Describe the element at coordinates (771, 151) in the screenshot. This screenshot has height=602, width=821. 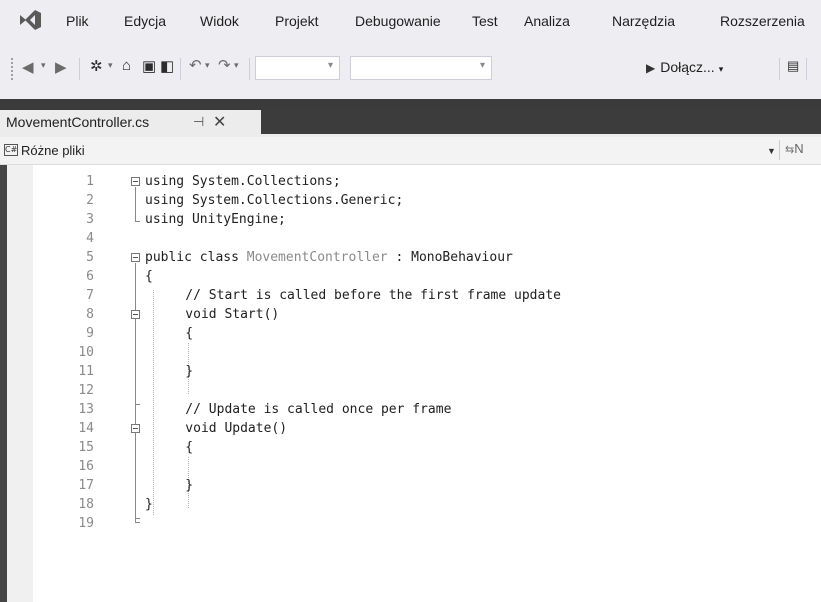
I see `chevron-down-icon: ▼` at that location.